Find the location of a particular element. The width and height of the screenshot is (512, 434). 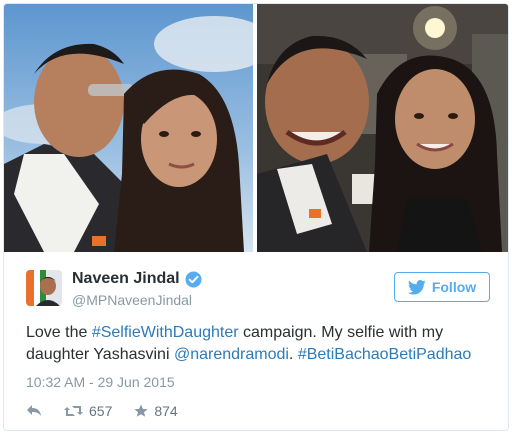

tweet-text-part: Love the is located at coordinates (59, 332).